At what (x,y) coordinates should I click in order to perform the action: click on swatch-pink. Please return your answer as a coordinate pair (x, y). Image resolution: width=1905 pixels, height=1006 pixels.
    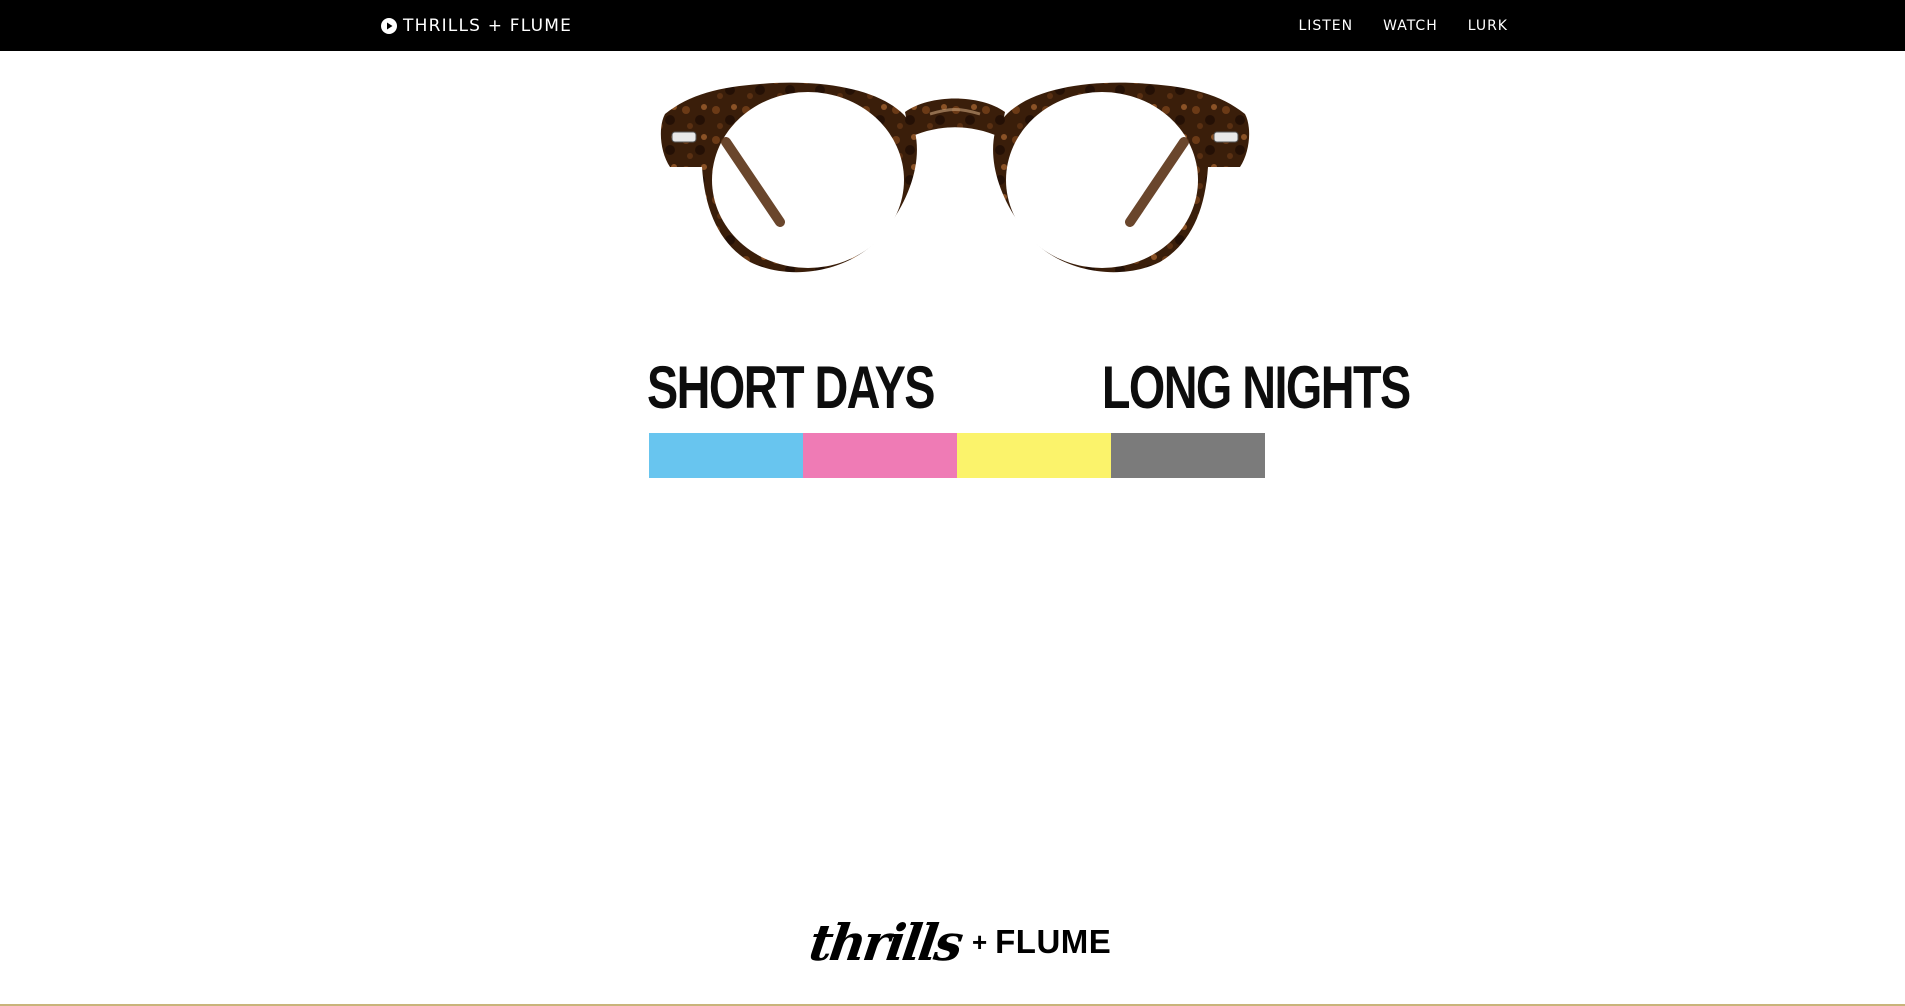
    Looking at the image, I should click on (880, 455).